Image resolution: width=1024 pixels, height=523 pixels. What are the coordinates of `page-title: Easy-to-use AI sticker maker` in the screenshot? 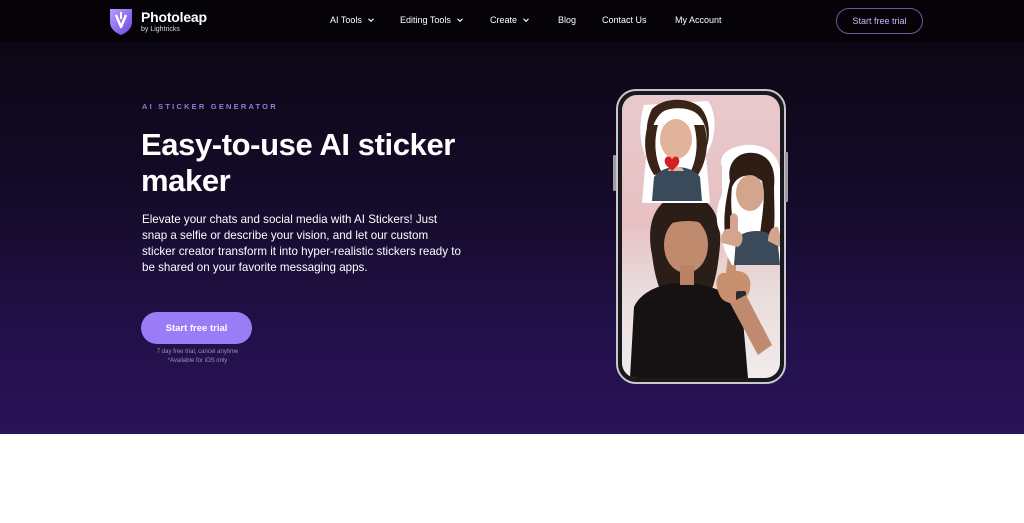 It's located at (298, 162).